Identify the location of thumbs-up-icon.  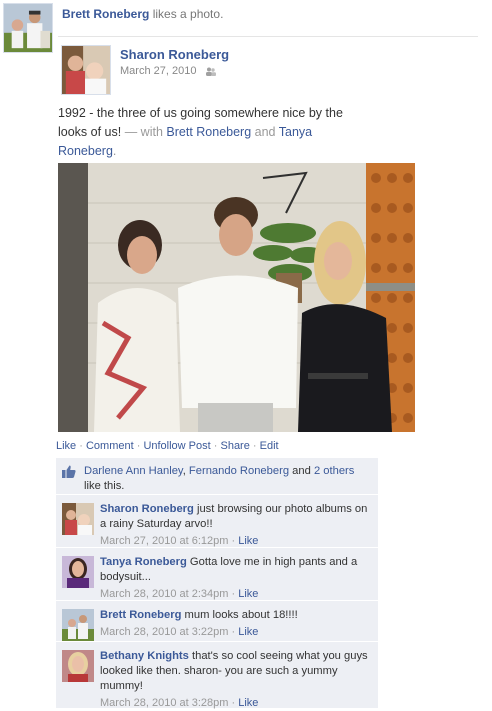
(69, 471).